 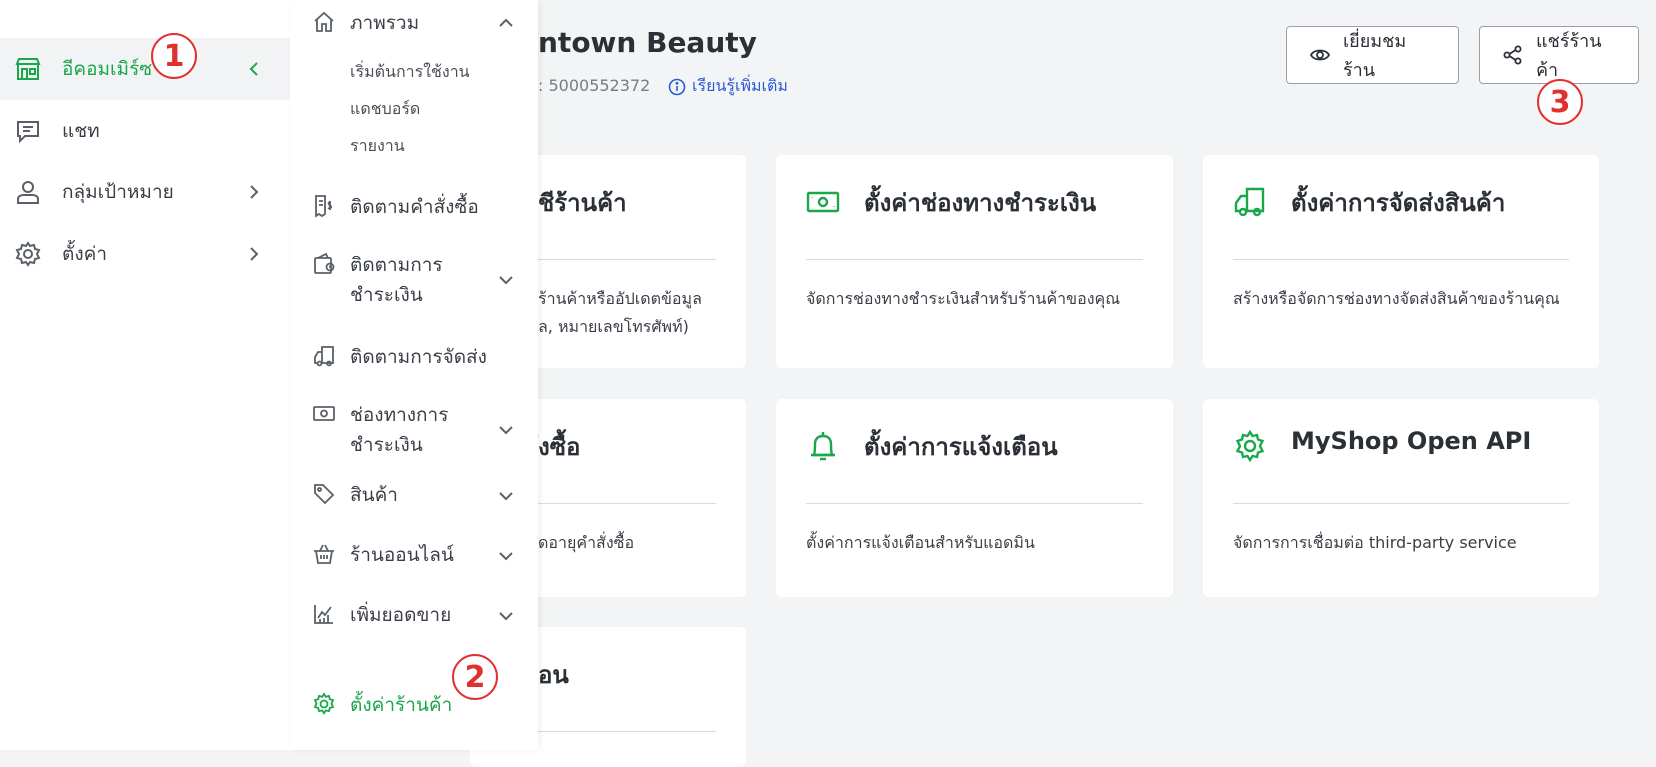 What do you see at coordinates (174, 56) in the screenshot?
I see `annotation-badge-1: 1` at bounding box center [174, 56].